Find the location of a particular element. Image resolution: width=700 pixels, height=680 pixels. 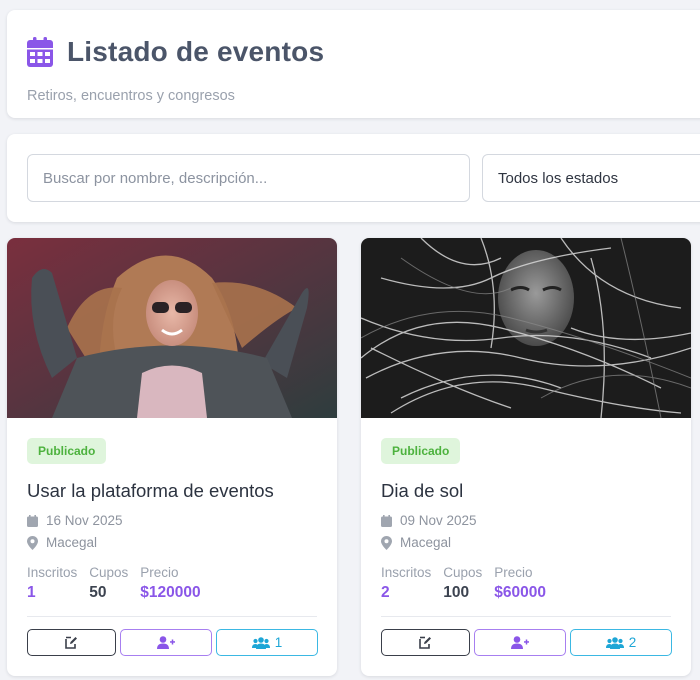

event-stats: Inscritos 2 Cupos 100 Precio $60000 is located at coordinates (469, 583).